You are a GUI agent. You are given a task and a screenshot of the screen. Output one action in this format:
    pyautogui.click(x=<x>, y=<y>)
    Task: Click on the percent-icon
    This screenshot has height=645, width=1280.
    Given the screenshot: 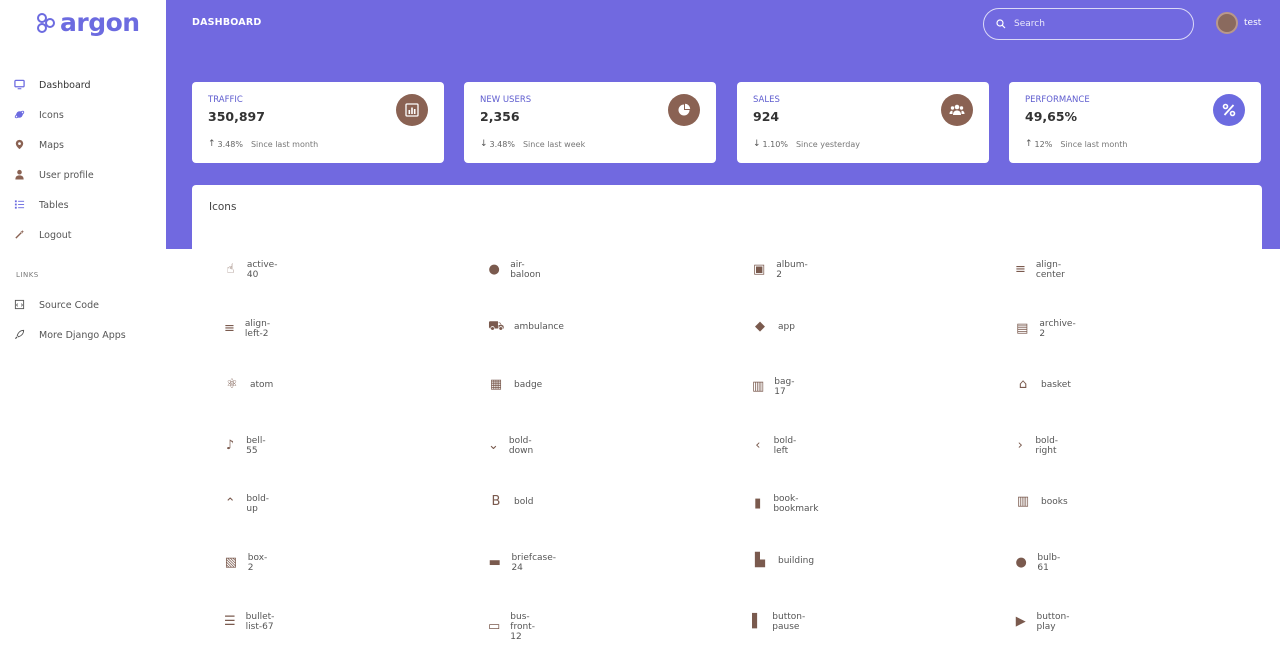 What is the action you would take?
    pyautogui.click(x=1229, y=110)
    